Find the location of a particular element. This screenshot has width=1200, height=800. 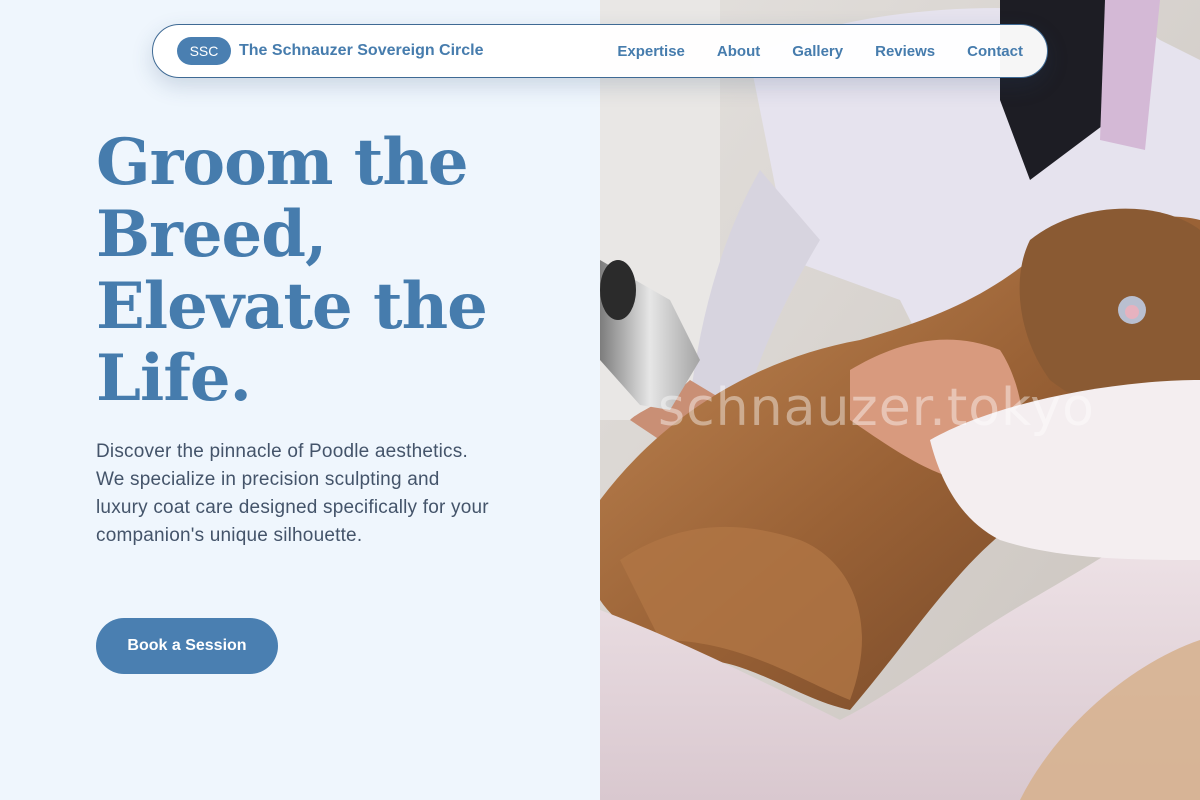

photo-watermark: schnauzer.tokyo is located at coordinates (876, 408).